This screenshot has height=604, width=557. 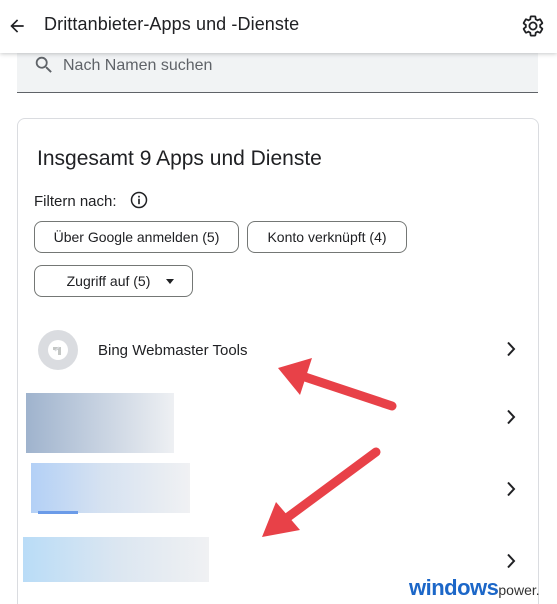 What do you see at coordinates (58, 512) in the screenshot?
I see `redacted-app-underline` at bounding box center [58, 512].